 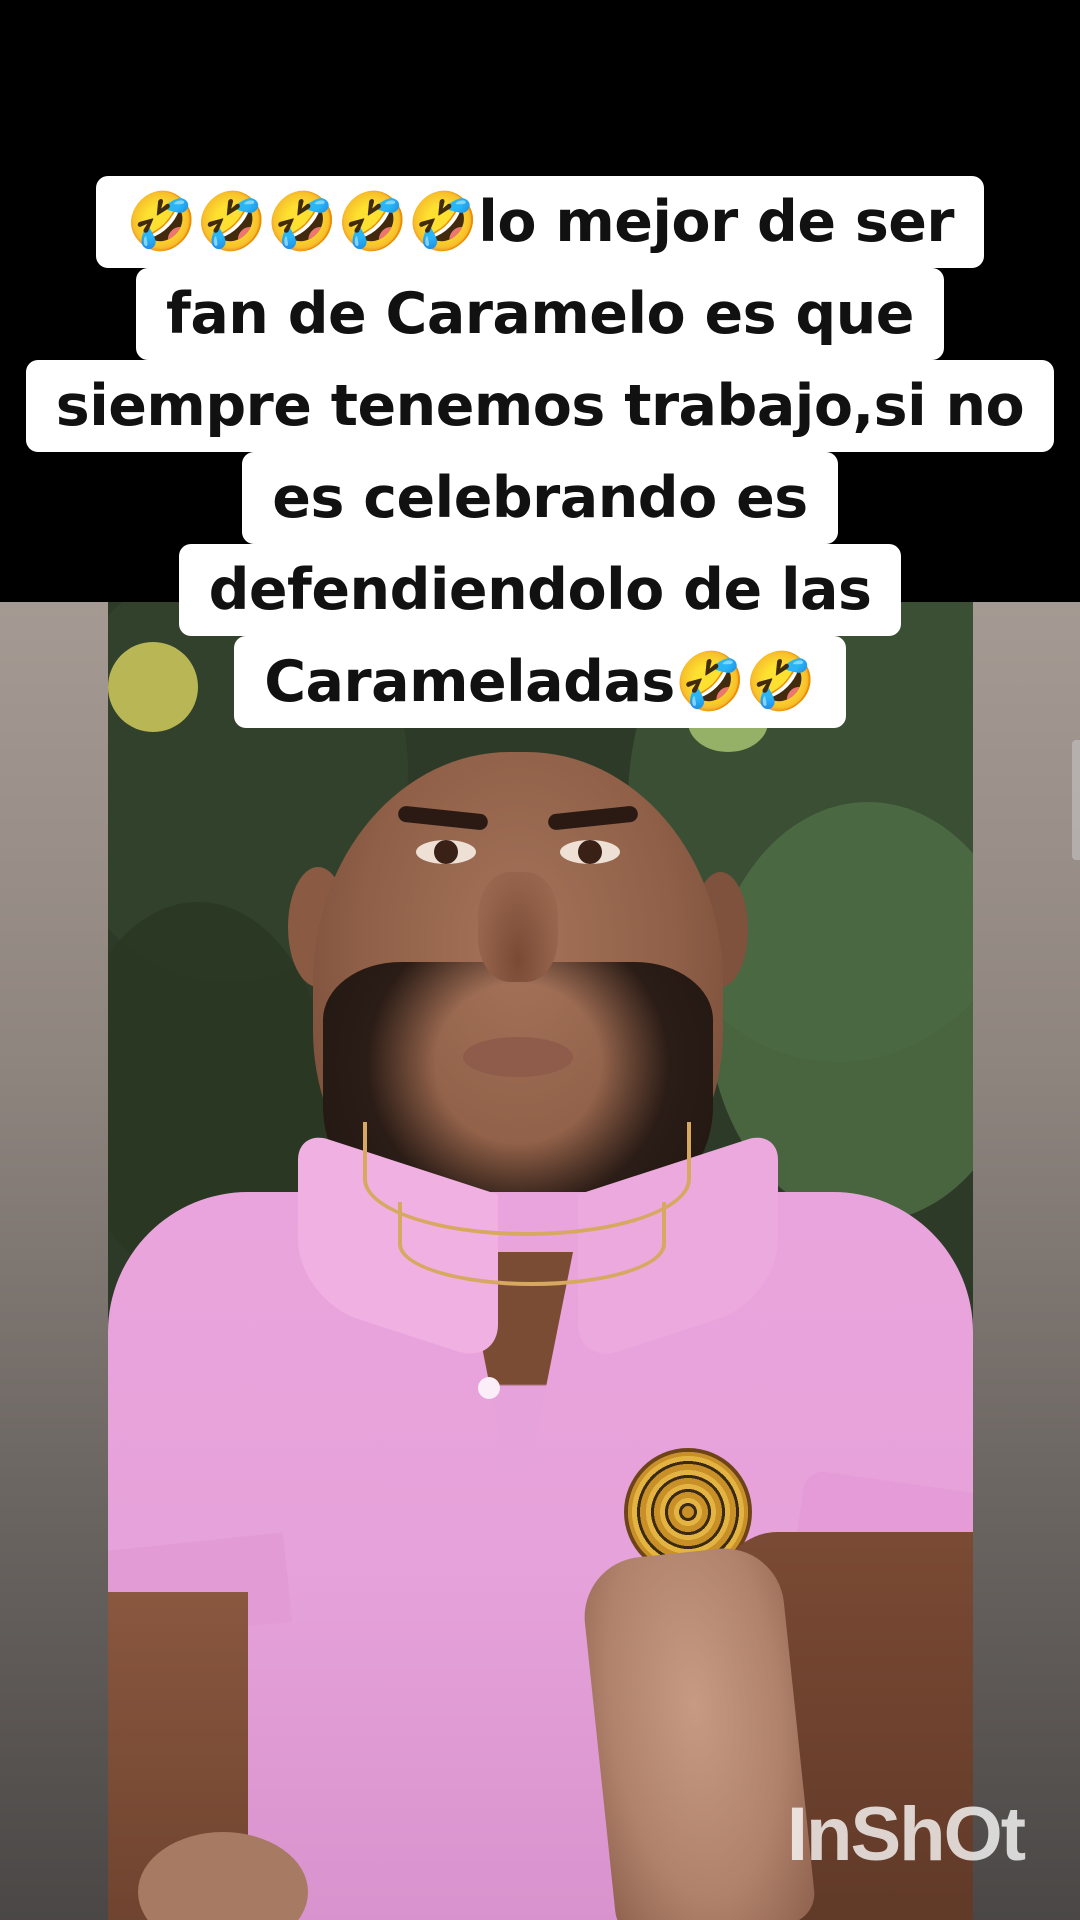 What do you see at coordinates (489, 1388) in the screenshot?
I see `shirt-button` at bounding box center [489, 1388].